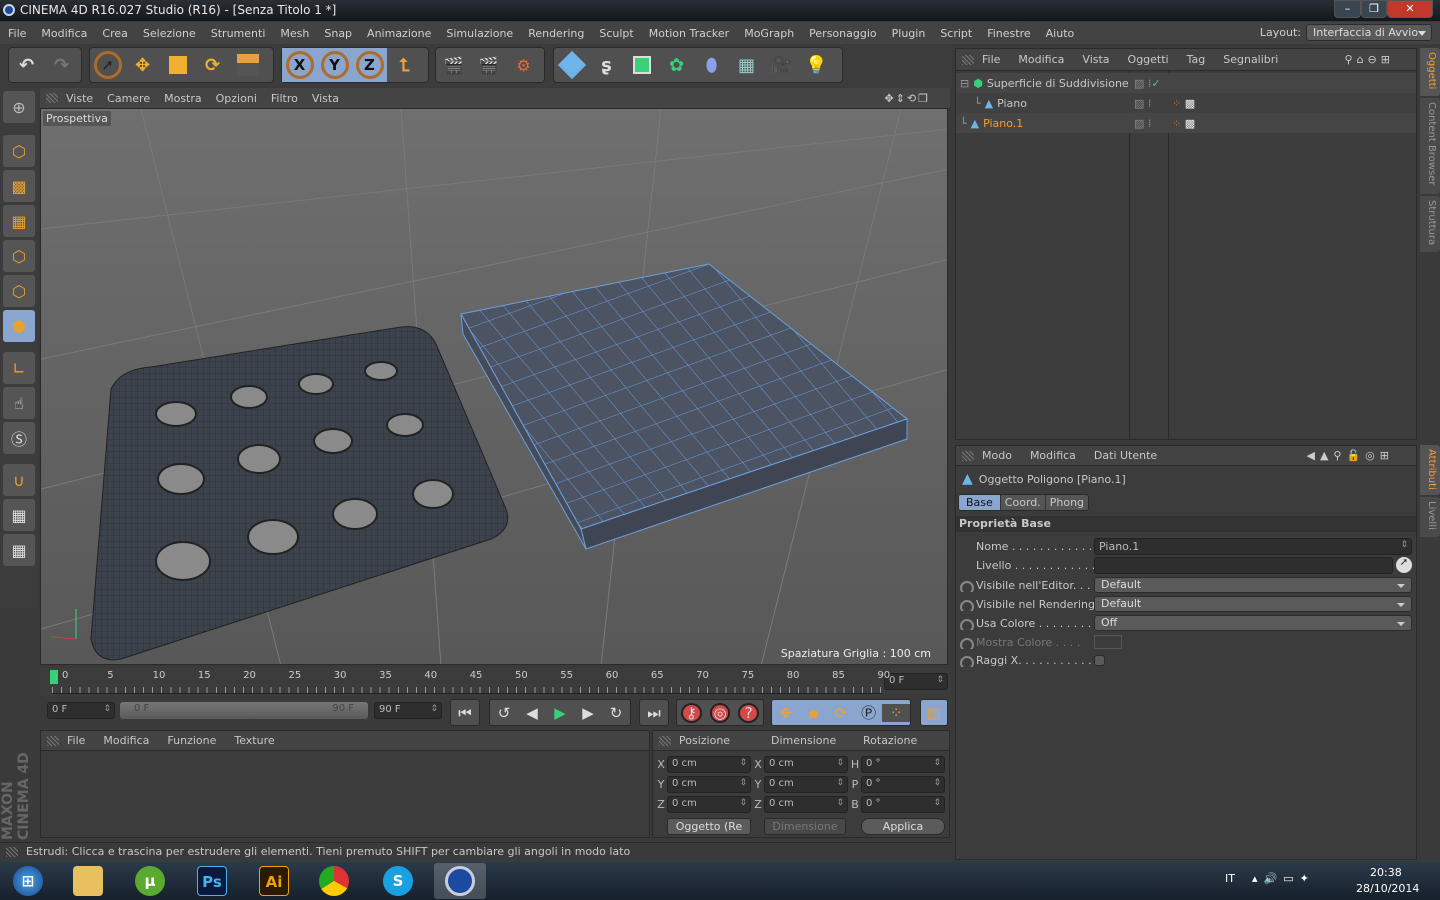 The image size is (1440, 900). Describe the element at coordinates (177, 65) in the screenshot. I see `scale-tool-icon` at that location.